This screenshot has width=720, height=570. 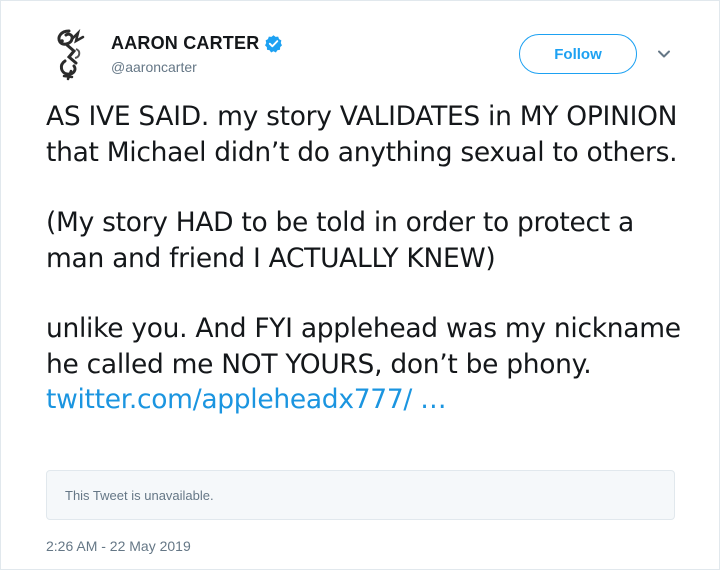 I want to click on author-block: AARON CARTER @aaroncarter, so click(x=197, y=53).